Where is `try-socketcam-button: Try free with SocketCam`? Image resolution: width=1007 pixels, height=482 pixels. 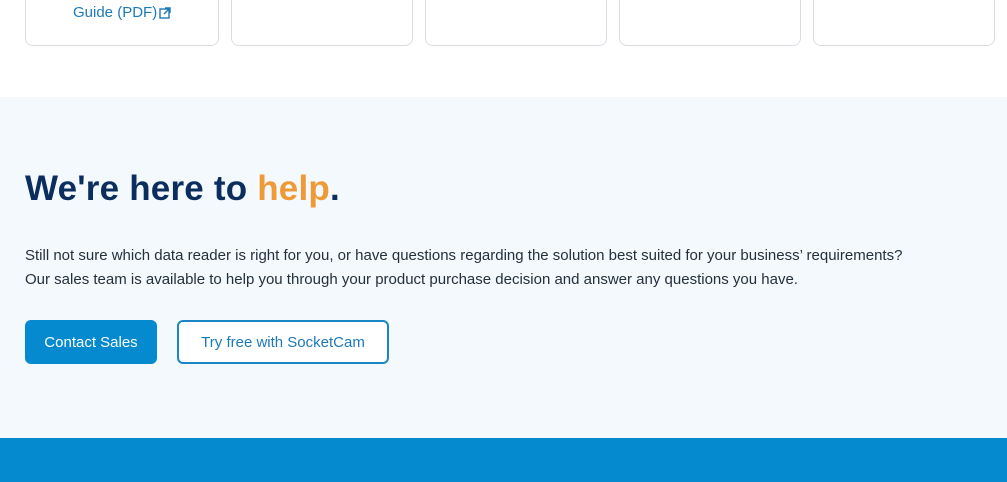 try-socketcam-button: Try free with SocketCam is located at coordinates (283, 342).